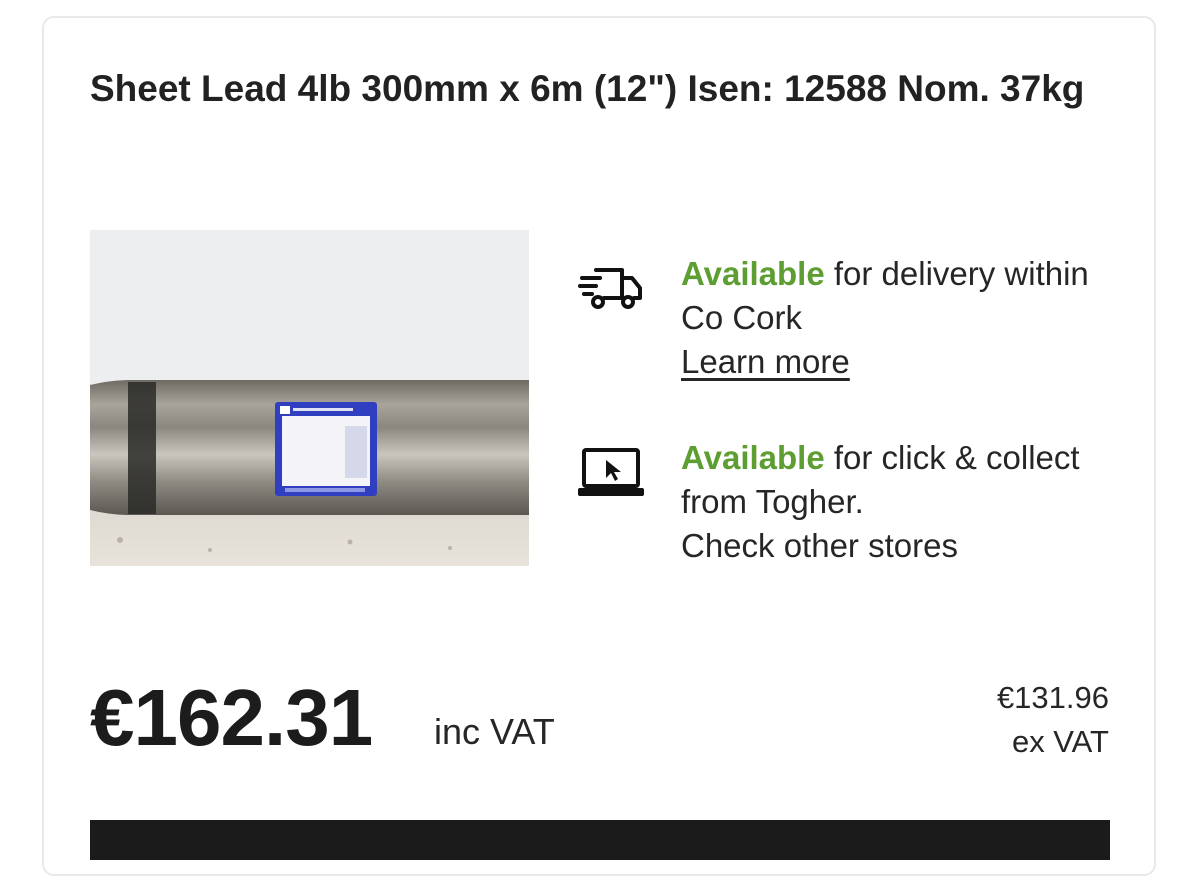 The image size is (1200, 876). Describe the element at coordinates (1052, 697) in the screenshot. I see `price-ex-vat: €131.96` at that location.